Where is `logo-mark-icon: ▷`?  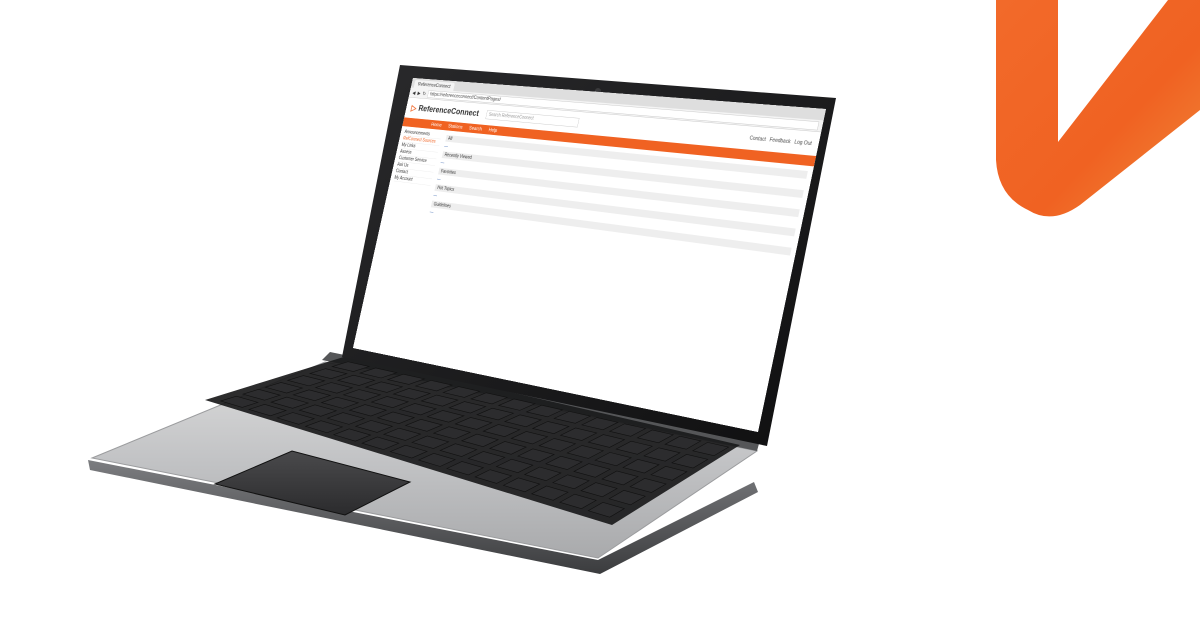
logo-mark-icon: ▷ is located at coordinates (414, 108).